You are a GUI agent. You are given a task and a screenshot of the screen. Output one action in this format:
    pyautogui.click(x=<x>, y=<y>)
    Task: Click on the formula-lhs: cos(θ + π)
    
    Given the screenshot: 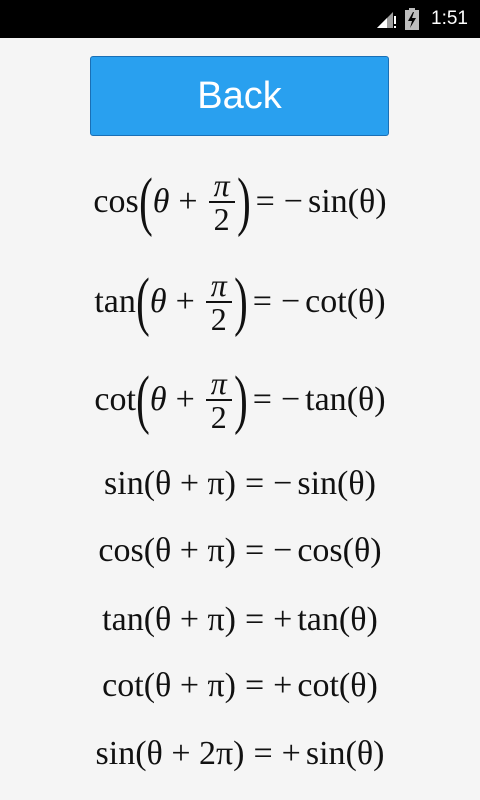 What is the action you would take?
    pyautogui.click(x=167, y=550)
    